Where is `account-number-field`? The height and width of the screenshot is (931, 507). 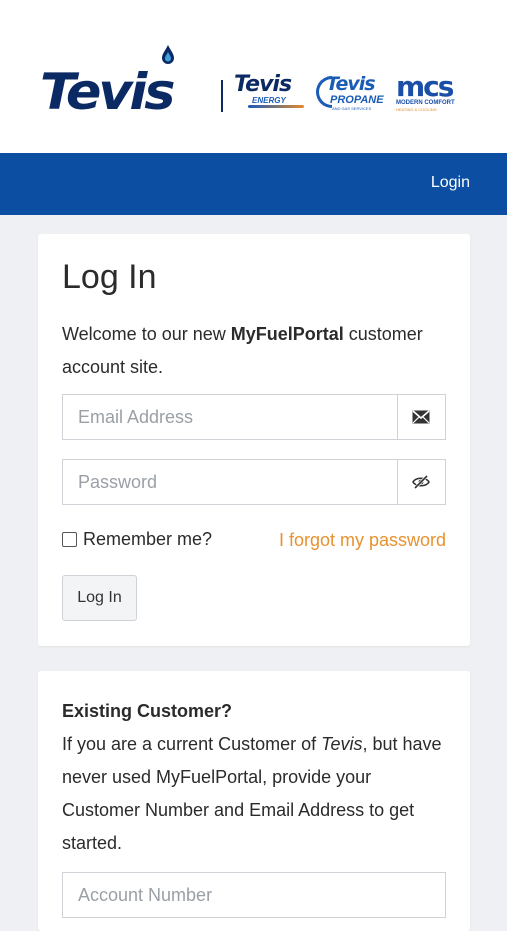 account-number-field is located at coordinates (254, 895).